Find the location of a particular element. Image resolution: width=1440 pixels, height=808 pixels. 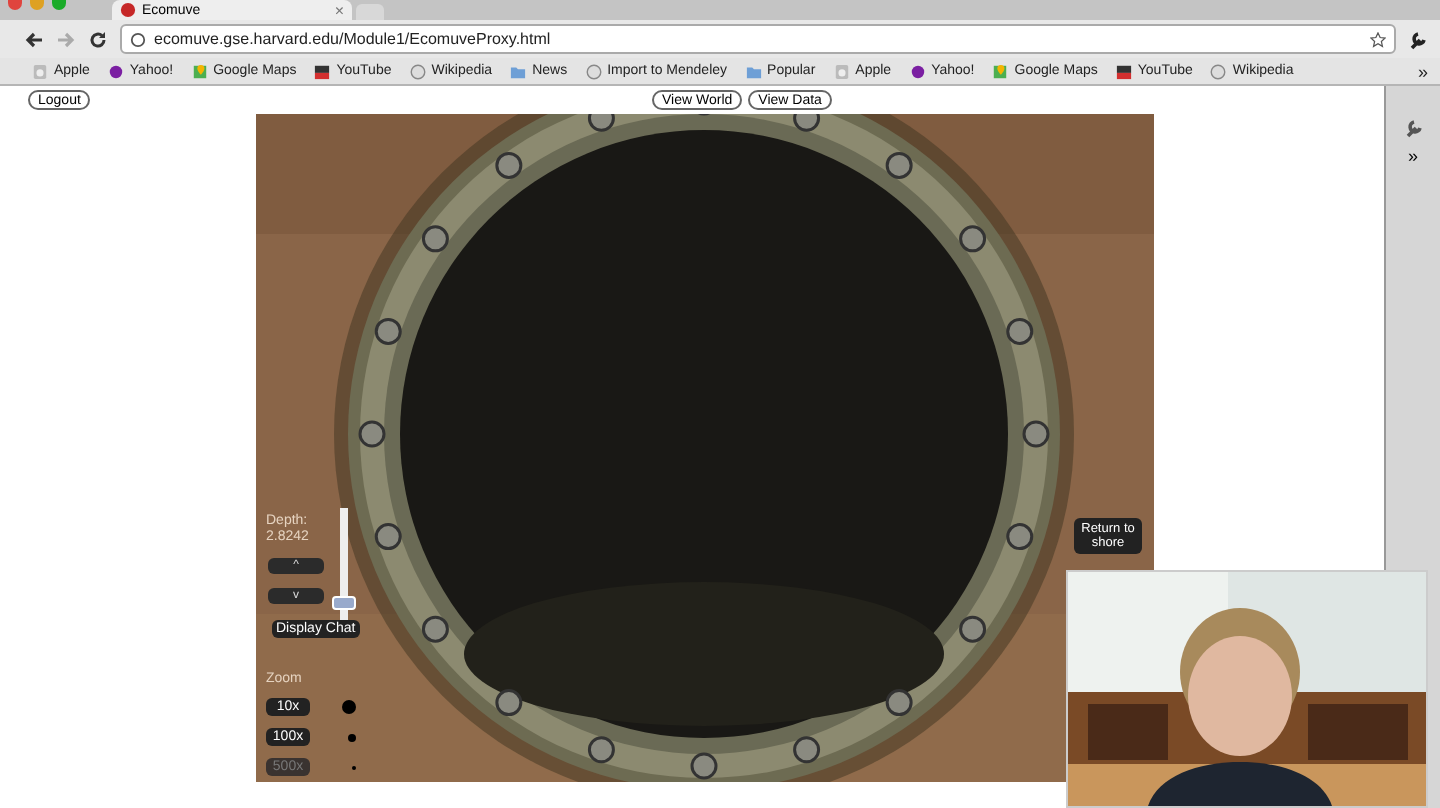

slider-thumb is located at coordinates (344, 603).